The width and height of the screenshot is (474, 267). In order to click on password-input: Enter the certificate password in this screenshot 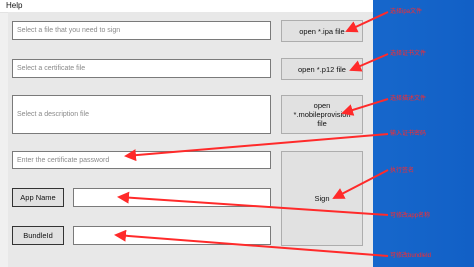, I will do `click(141, 160)`.